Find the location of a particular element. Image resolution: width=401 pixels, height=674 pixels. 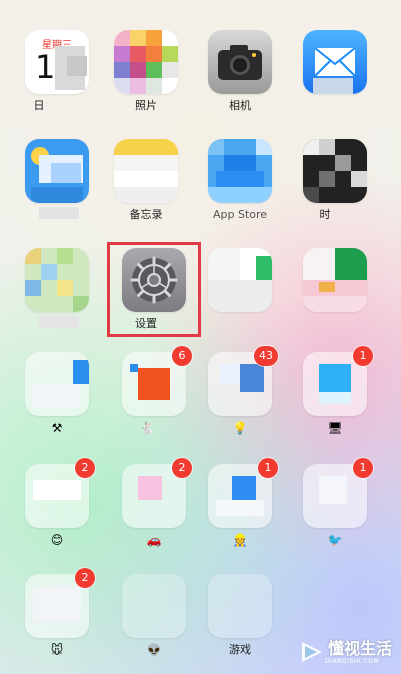

app-store-label: App Store is located at coordinates (240, 214).